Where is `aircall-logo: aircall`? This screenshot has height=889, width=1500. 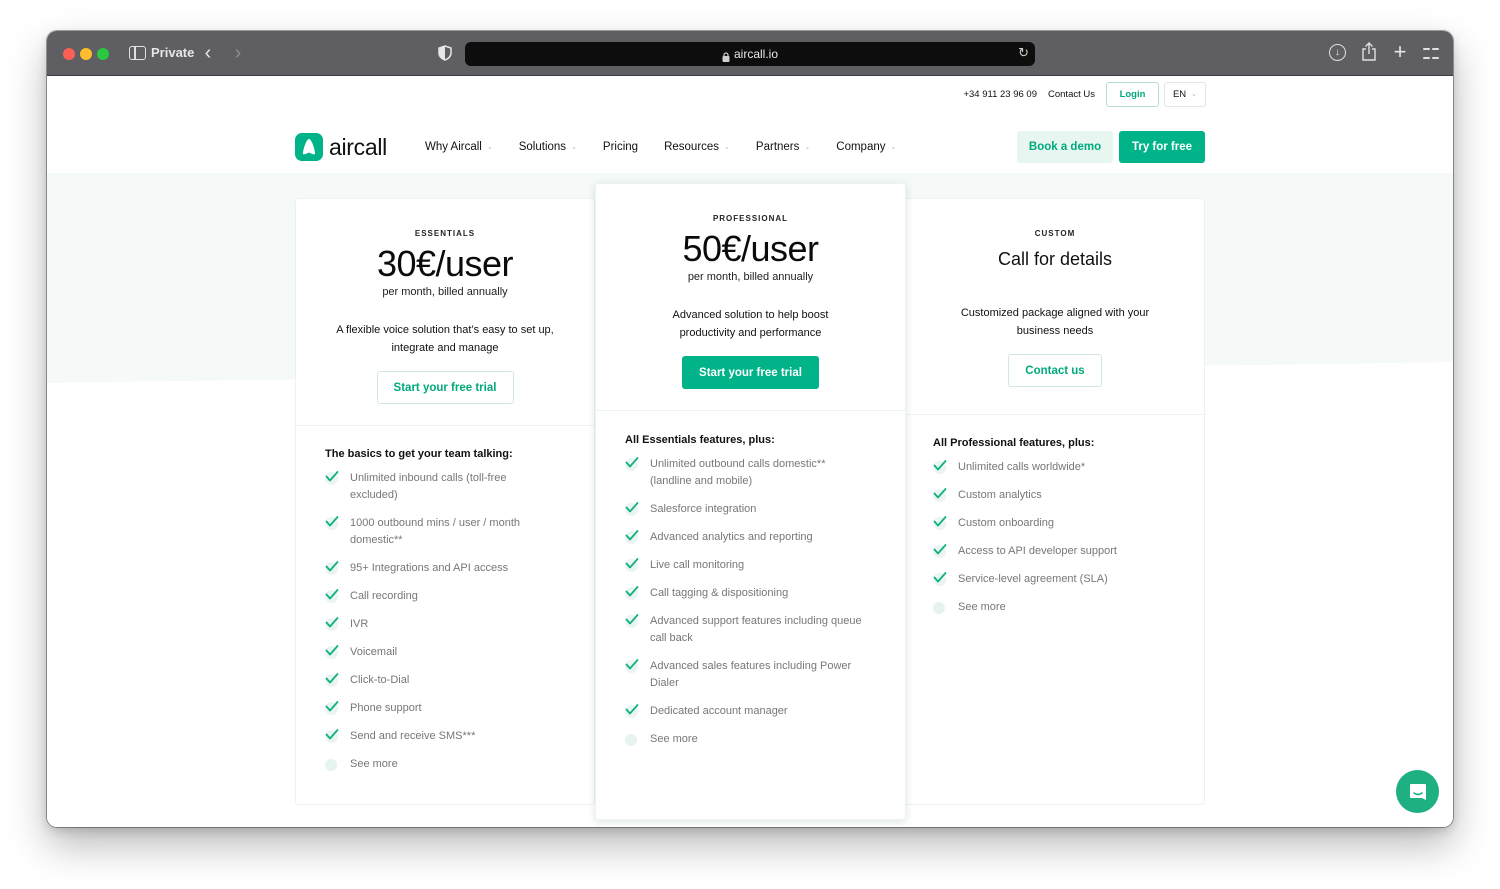
aircall-logo: aircall is located at coordinates (341, 147).